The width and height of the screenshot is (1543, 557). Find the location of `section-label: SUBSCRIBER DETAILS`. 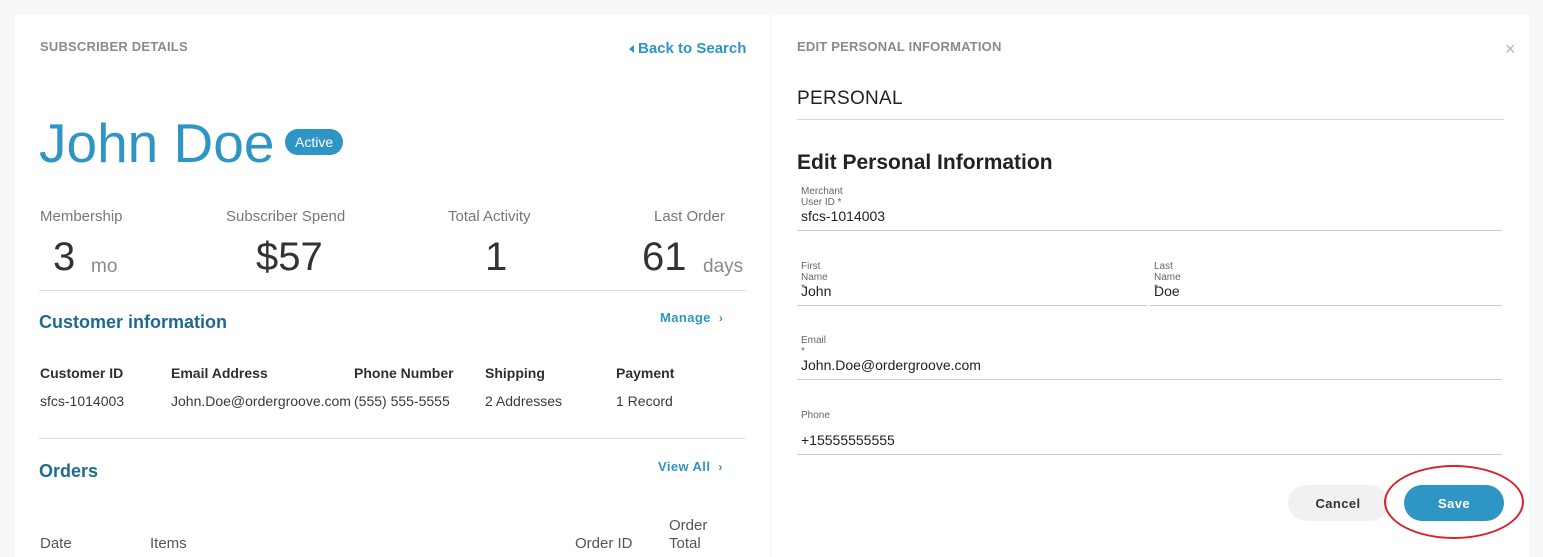

section-label: SUBSCRIBER DETAILS is located at coordinates (114, 46).